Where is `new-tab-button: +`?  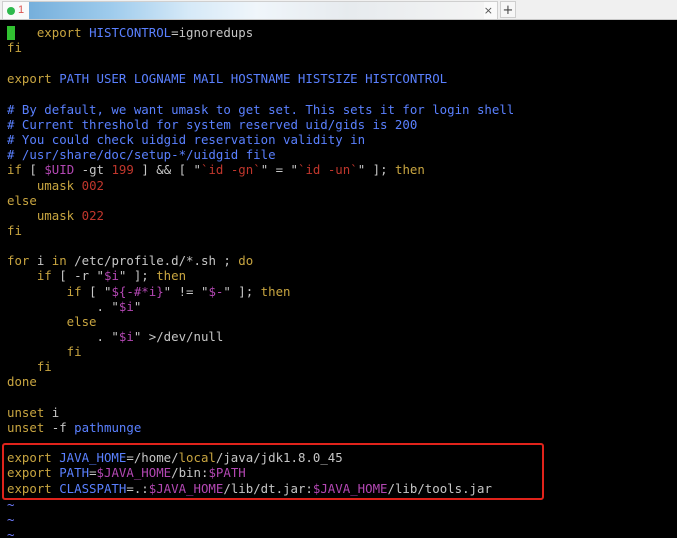 new-tab-button: + is located at coordinates (508, 9).